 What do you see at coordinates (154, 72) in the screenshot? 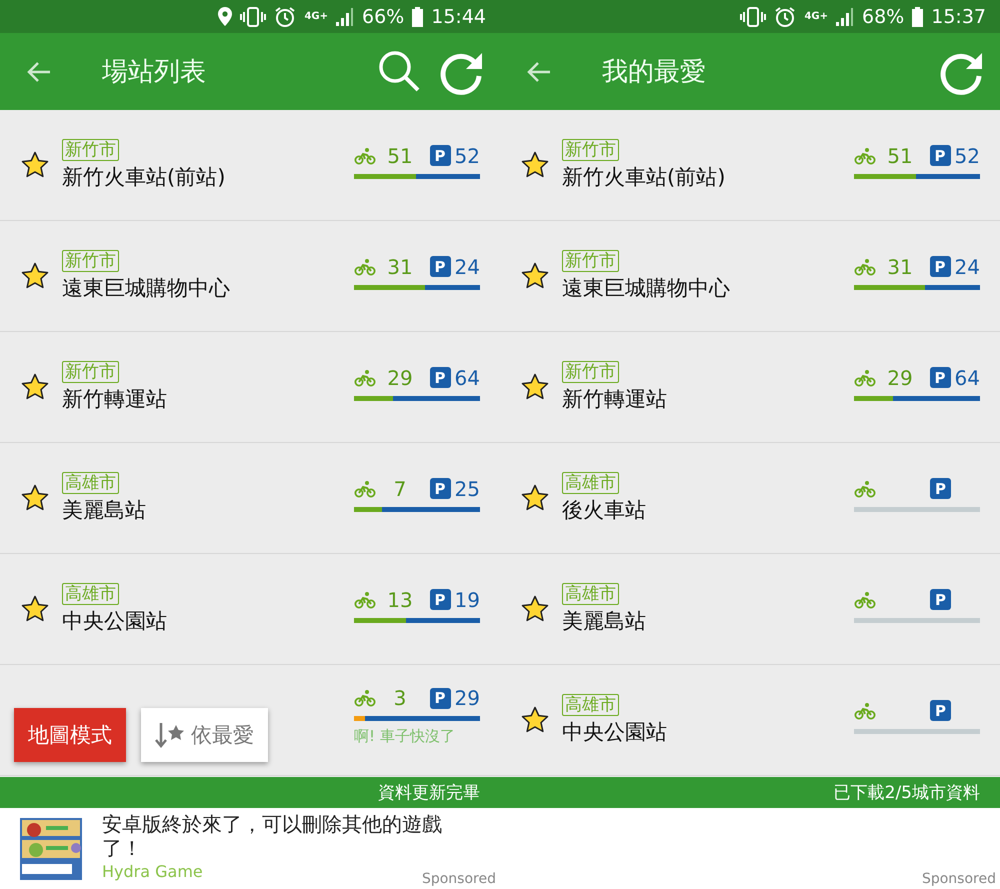
I see `toolbar-title: 場站列表` at bounding box center [154, 72].